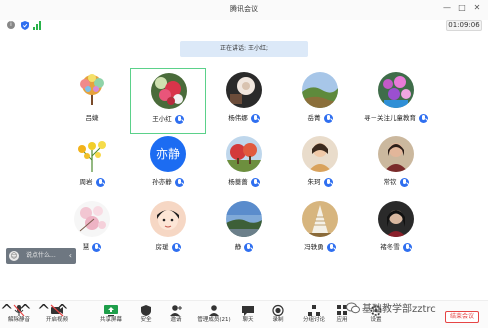  What do you see at coordinates (376, 320) in the screenshot?
I see `toolbar-label: 设置` at bounding box center [376, 320].